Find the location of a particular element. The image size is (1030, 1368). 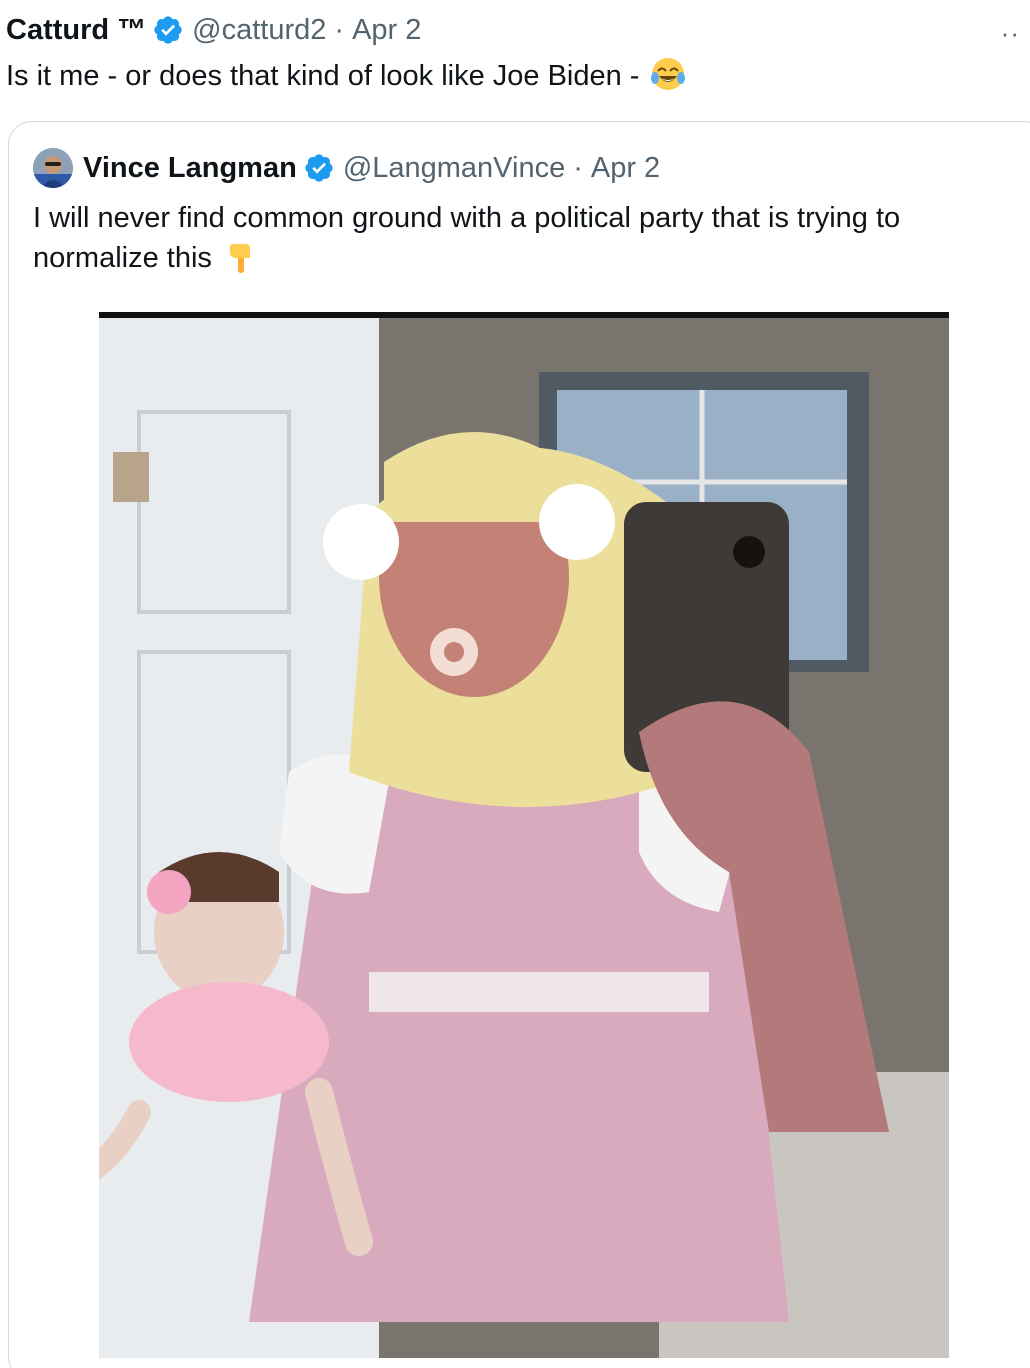

quoted-author-name: Vince Langman is located at coordinates (190, 168).